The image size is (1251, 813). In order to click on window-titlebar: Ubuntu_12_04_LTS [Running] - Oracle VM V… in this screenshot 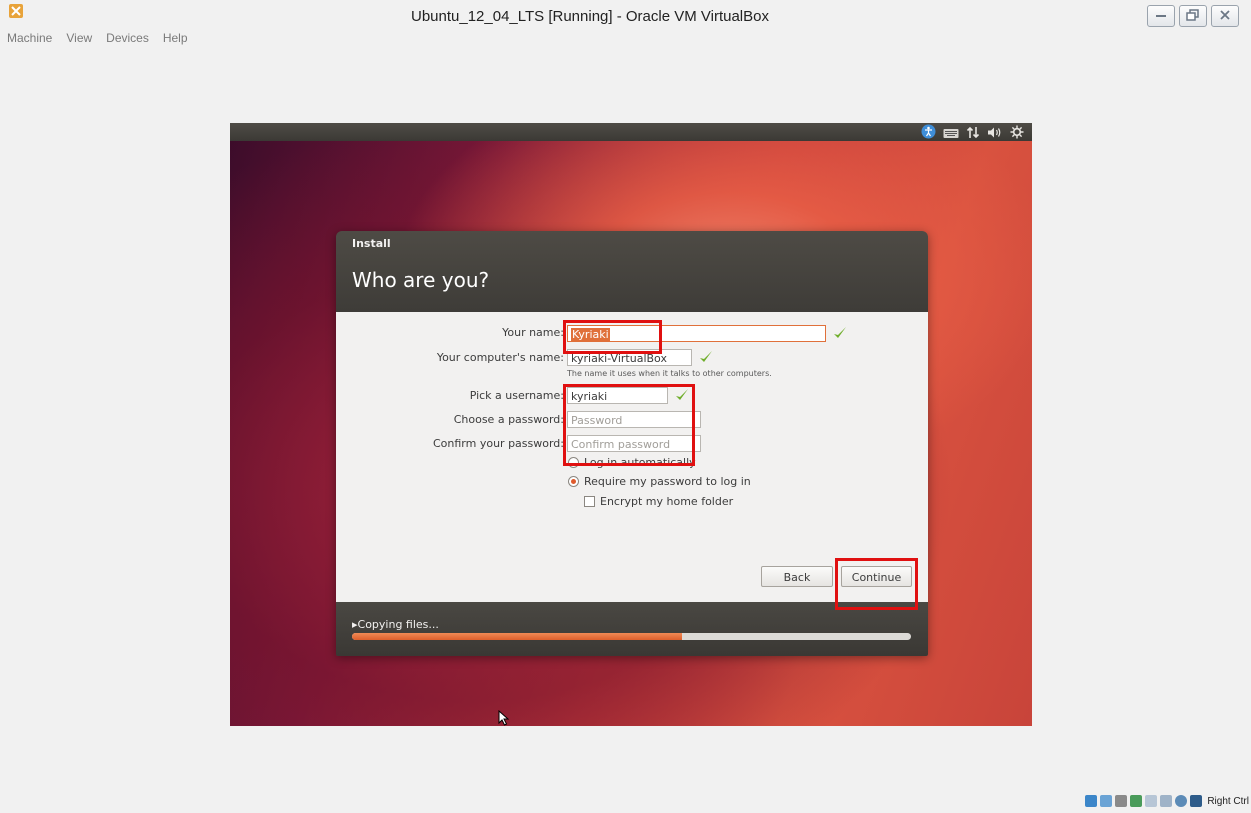, I will do `click(625, 15)`.